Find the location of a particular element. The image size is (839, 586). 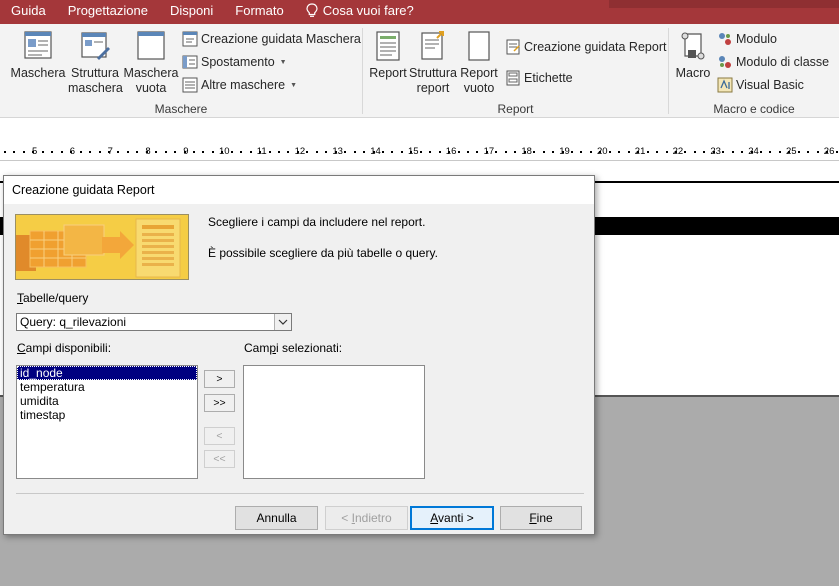

cancel-button: Annulla is located at coordinates (276, 518).